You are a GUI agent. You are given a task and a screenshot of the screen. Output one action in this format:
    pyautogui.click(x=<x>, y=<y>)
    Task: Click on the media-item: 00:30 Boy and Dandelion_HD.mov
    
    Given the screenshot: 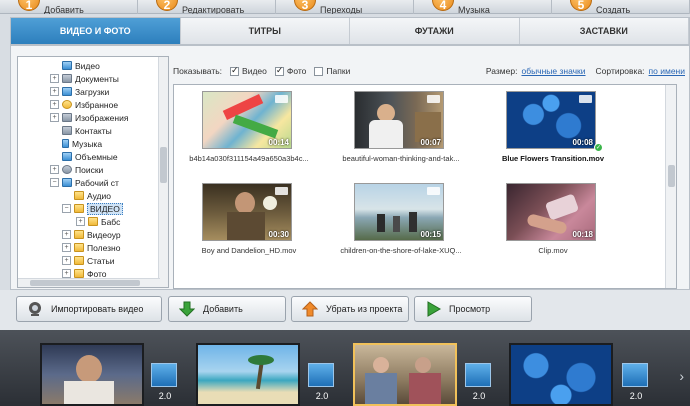 What is the action you would take?
    pyautogui.click(x=249, y=219)
    